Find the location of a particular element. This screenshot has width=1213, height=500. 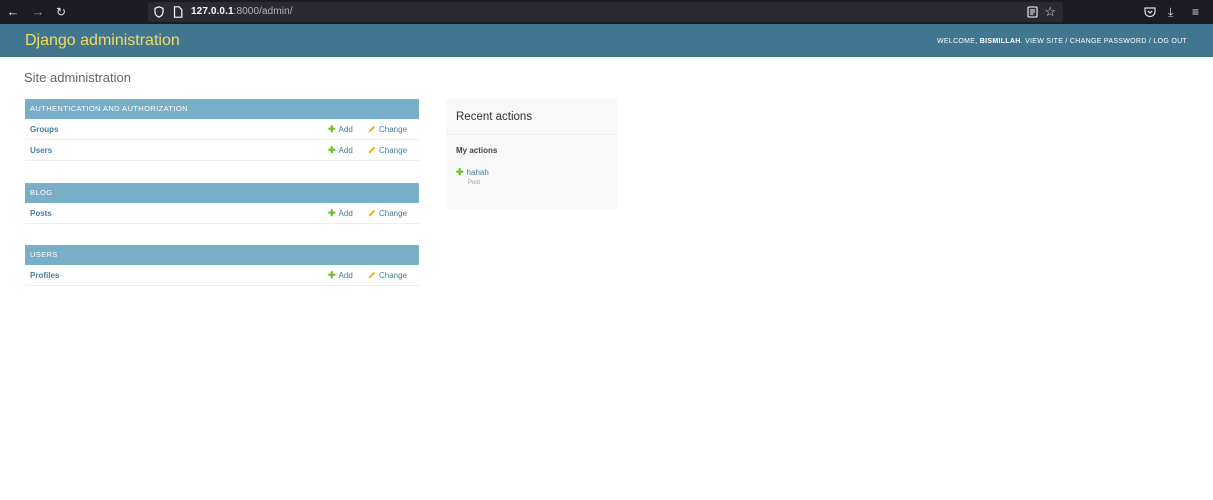

recent-action-item: ✚ hahah is located at coordinates (472, 172).